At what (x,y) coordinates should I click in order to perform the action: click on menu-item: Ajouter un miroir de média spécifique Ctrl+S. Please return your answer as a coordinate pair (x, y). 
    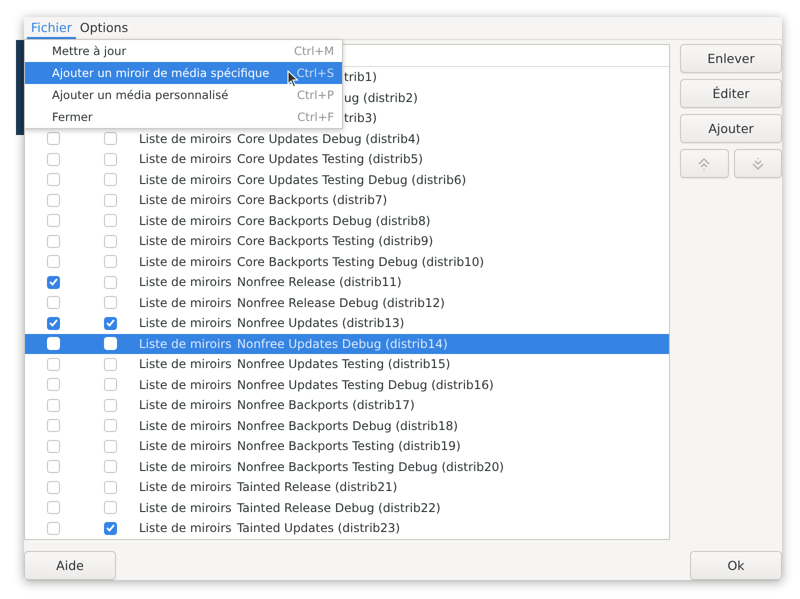
    Looking at the image, I should click on (183, 73).